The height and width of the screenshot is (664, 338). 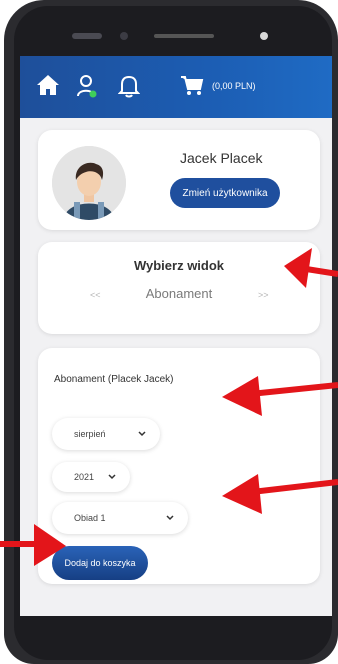 What do you see at coordinates (89, 183) in the screenshot?
I see `avatar` at bounding box center [89, 183].